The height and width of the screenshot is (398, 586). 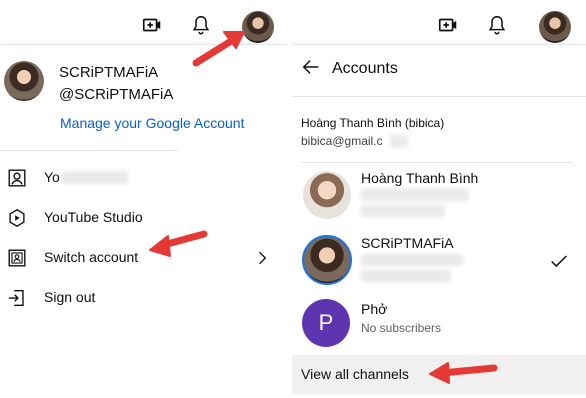 I want to click on avatar: P, so click(x=326, y=323).